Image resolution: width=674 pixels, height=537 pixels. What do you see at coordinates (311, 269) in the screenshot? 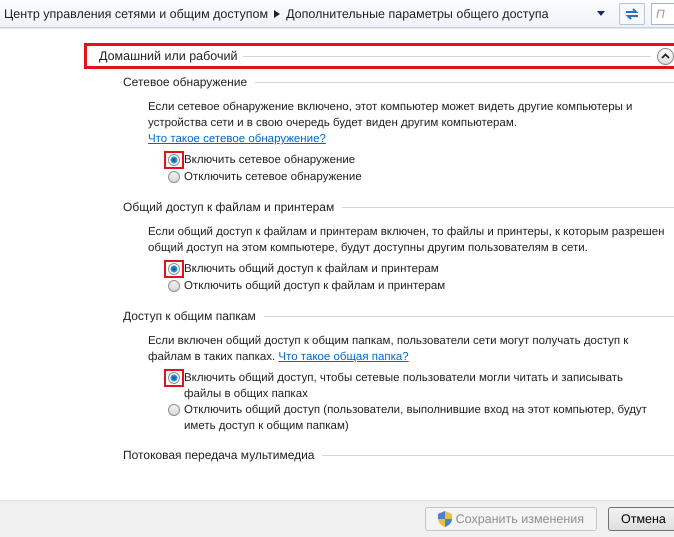
I see `option-label: Включить общий доступ к файлам и принтерам` at bounding box center [311, 269].